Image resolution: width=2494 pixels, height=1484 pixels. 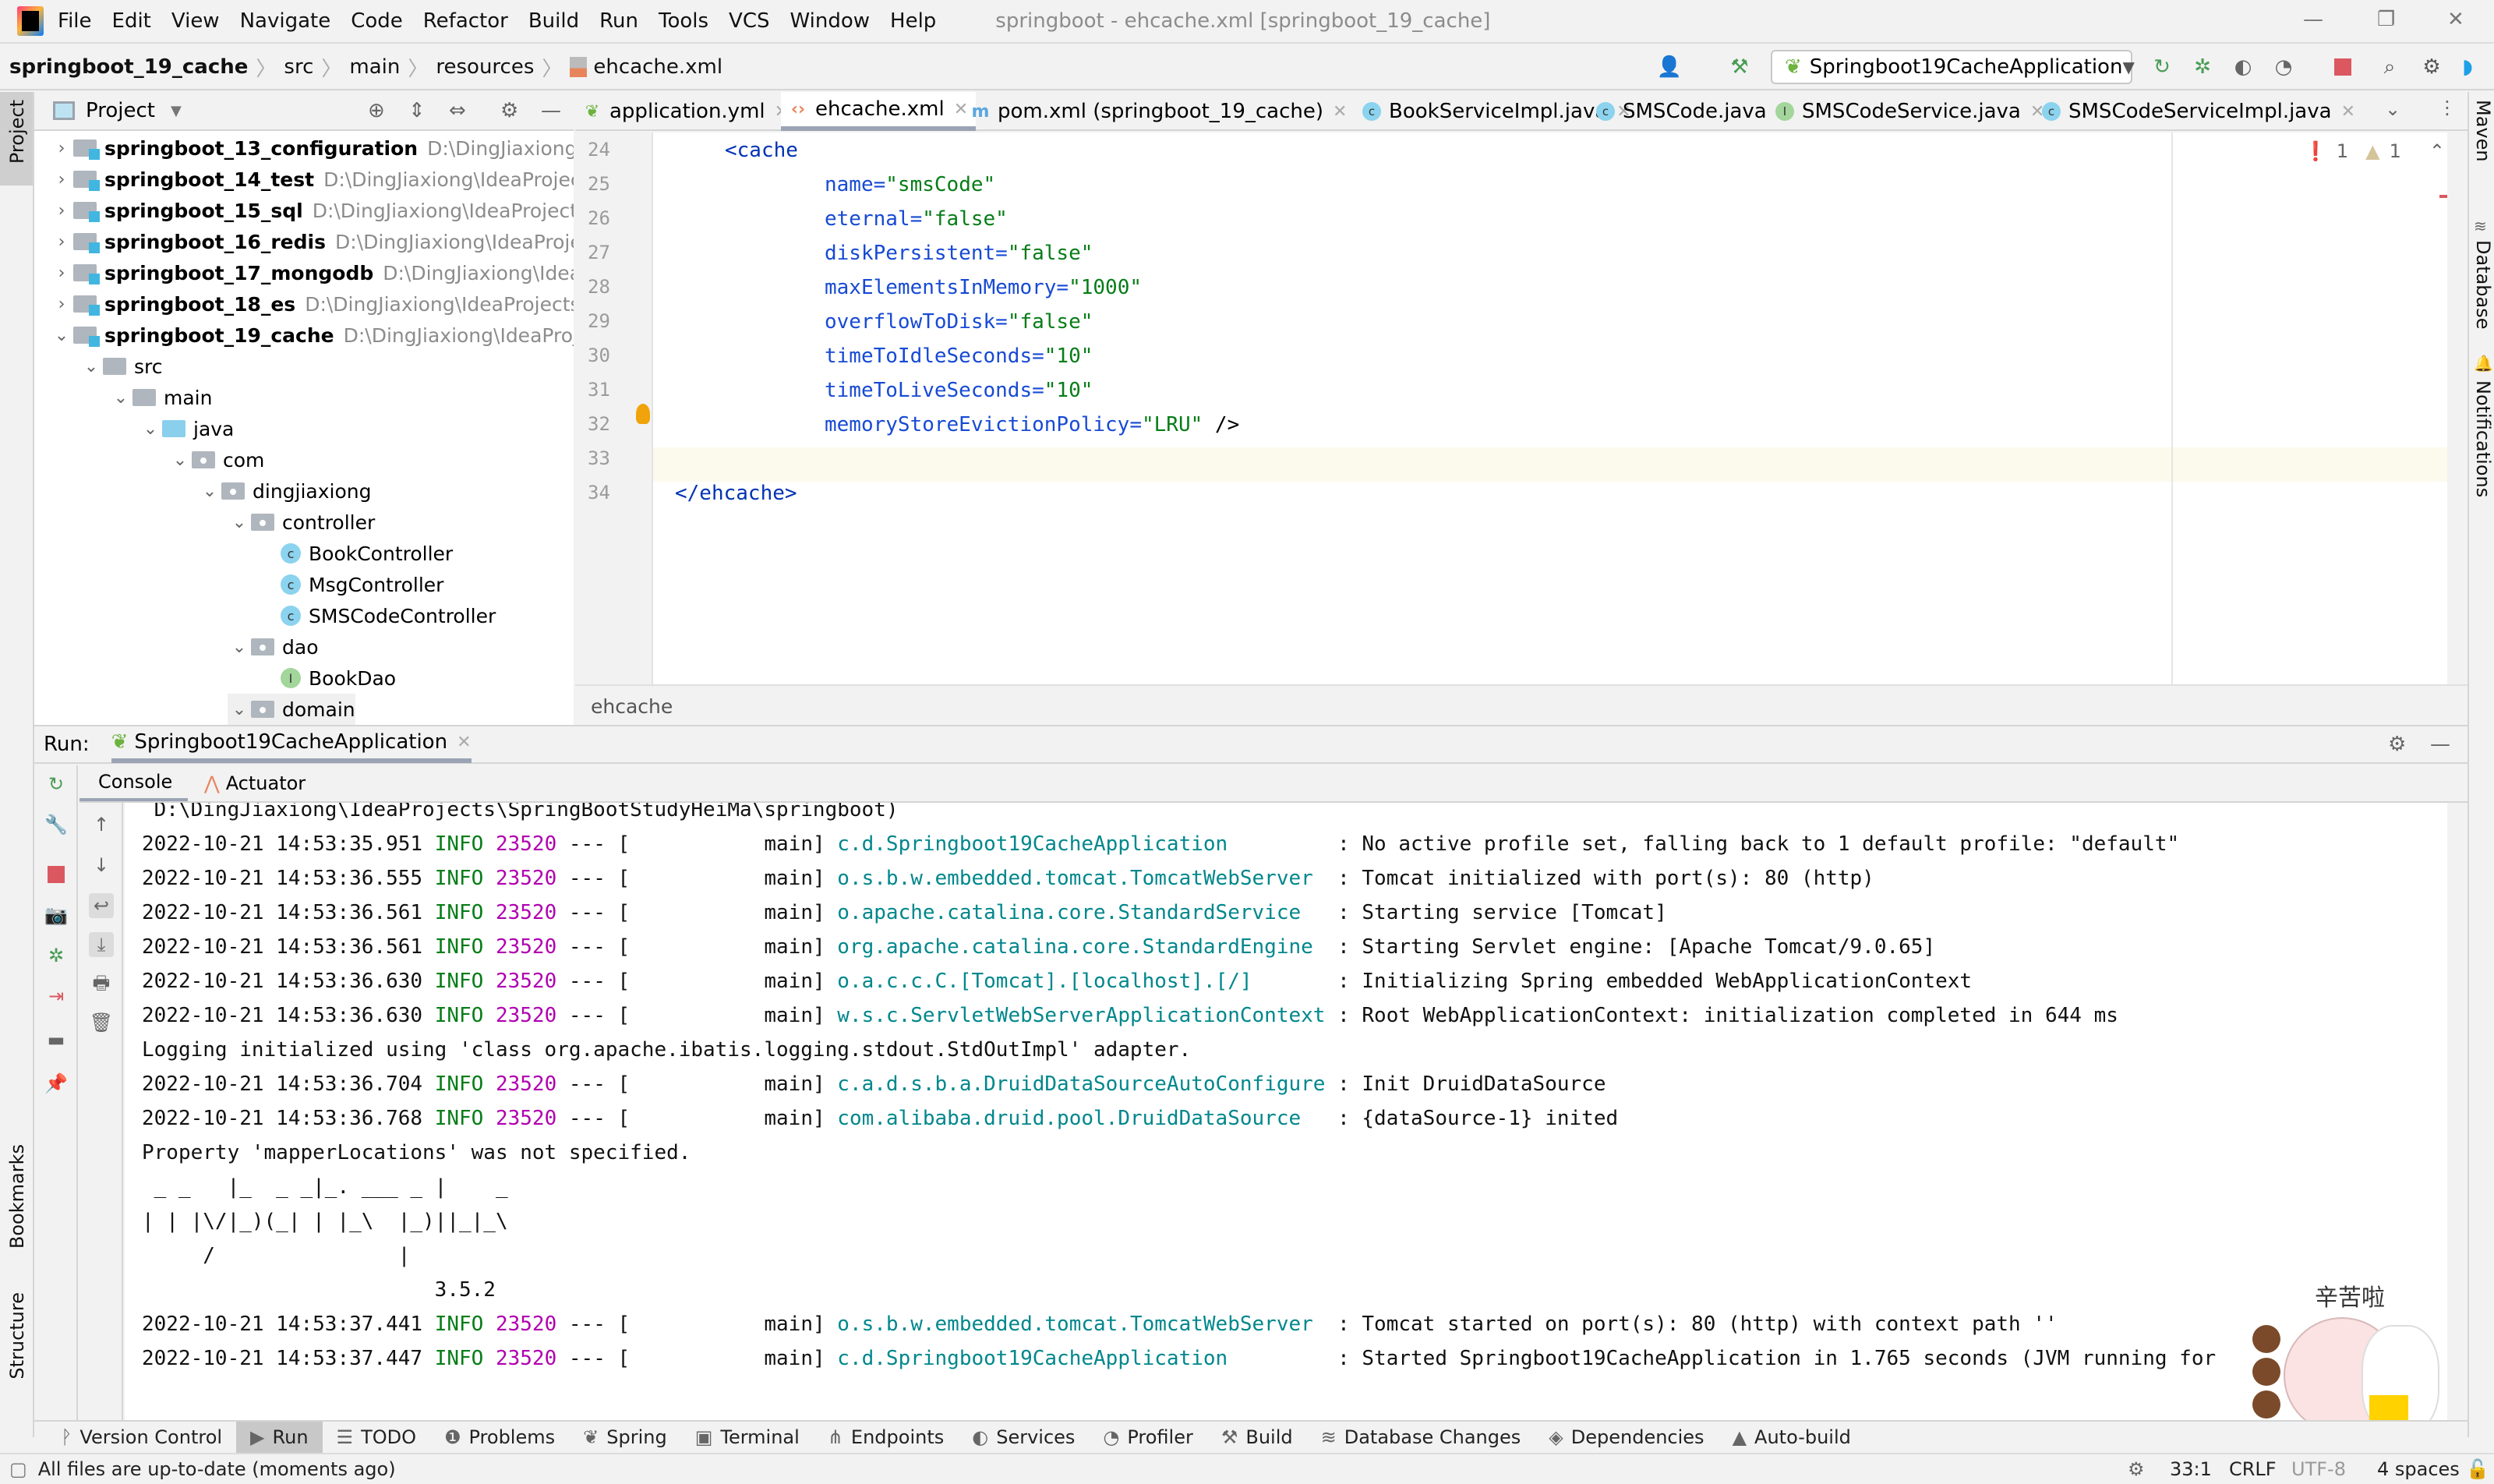 I want to click on expand-all-icon: ⇕, so click(x=417, y=110).